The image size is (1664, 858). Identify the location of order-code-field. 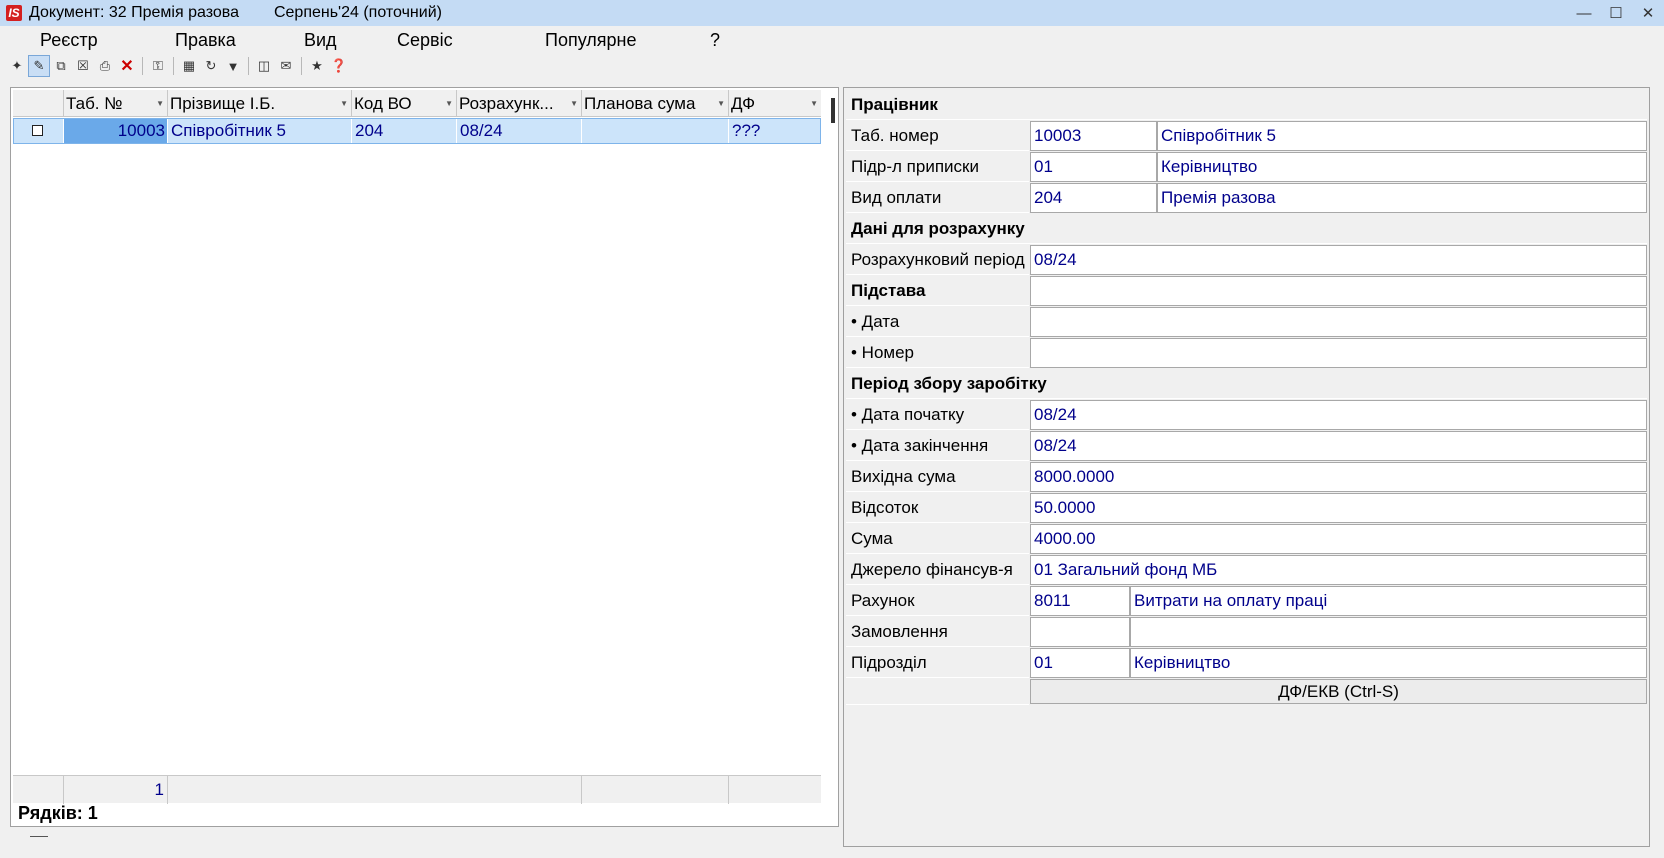
(1080, 632).